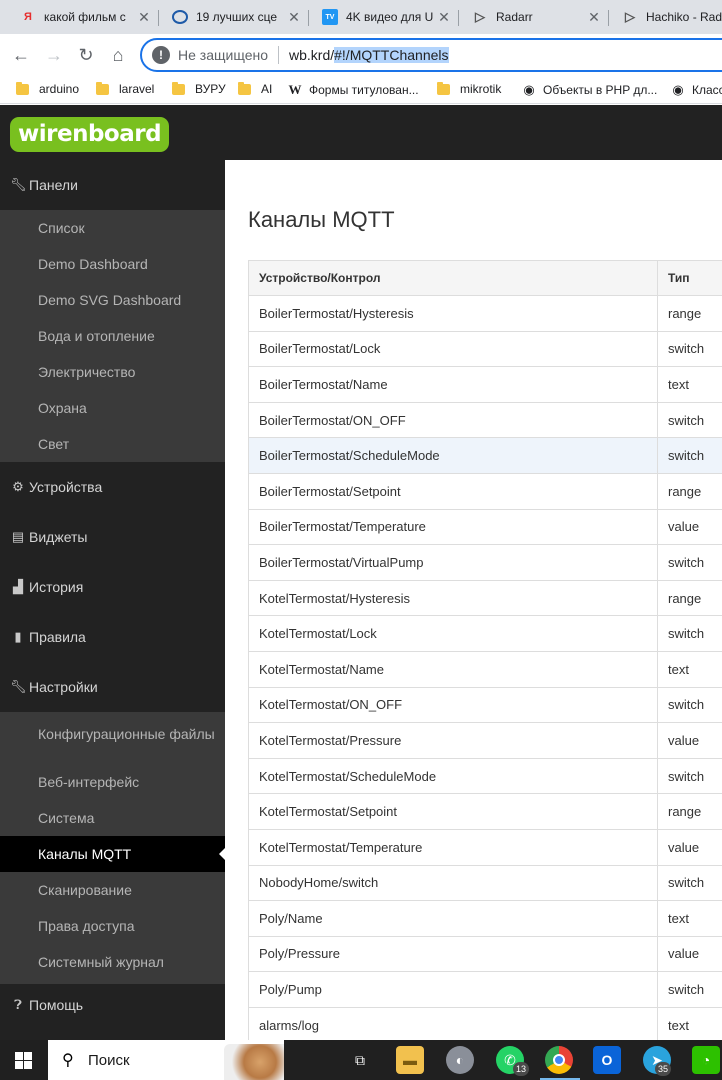  What do you see at coordinates (90, 134) in the screenshot?
I see `app-logo: wirenboard` at bounding box center [90, 134].